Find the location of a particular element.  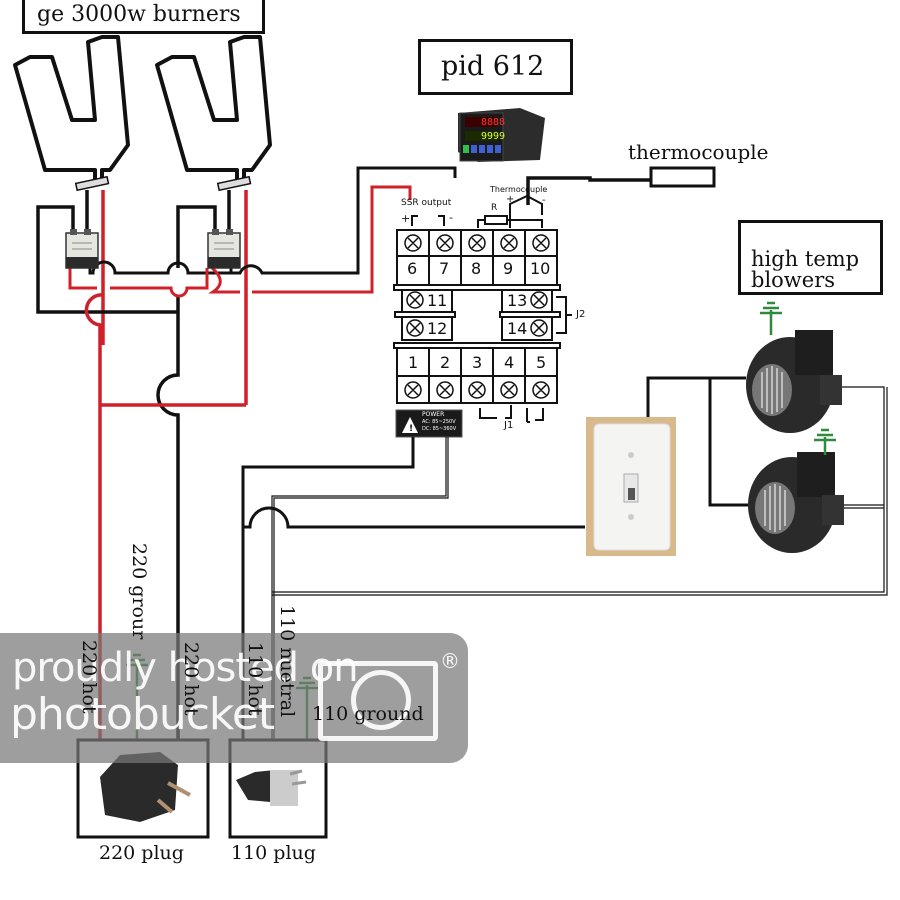

ssr-minus-label: - is located at coordinates (451, 217).